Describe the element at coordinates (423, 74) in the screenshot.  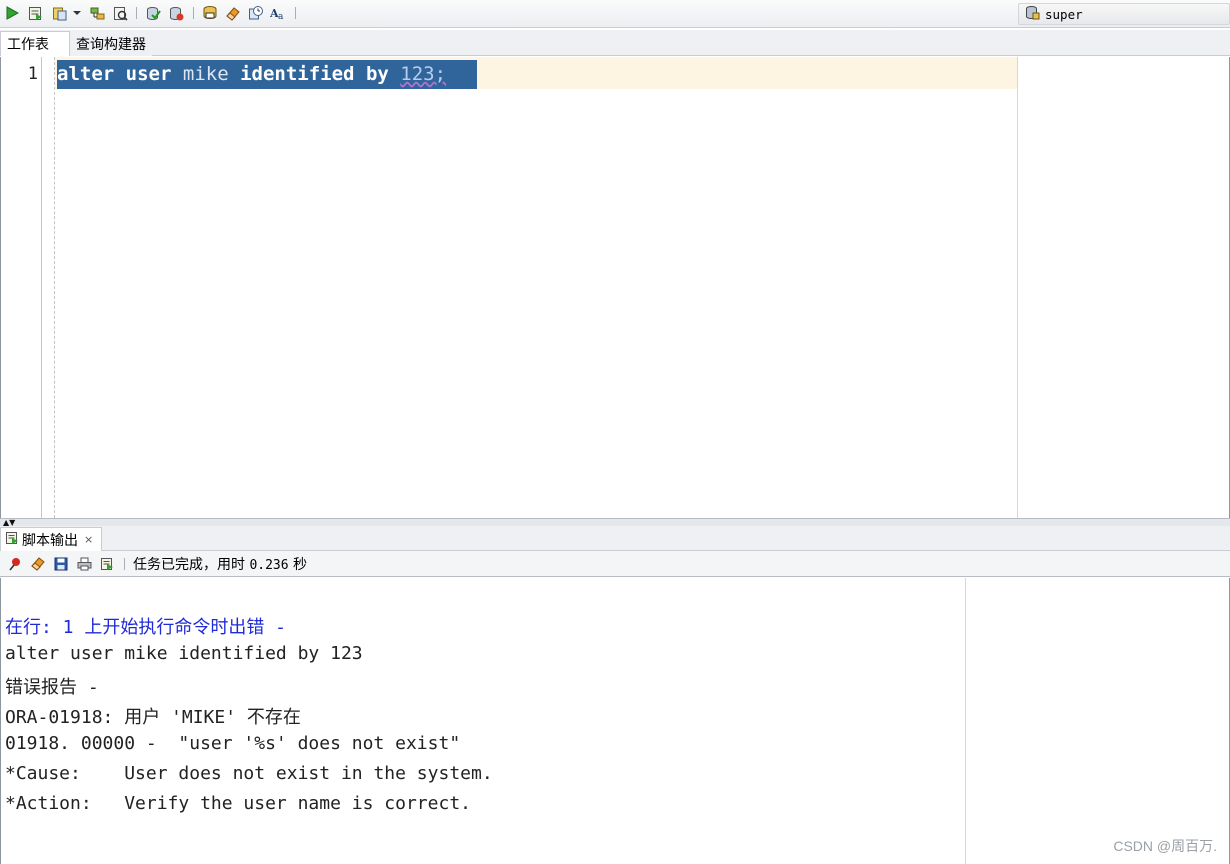
I see `literal-password: 123;` at that location.